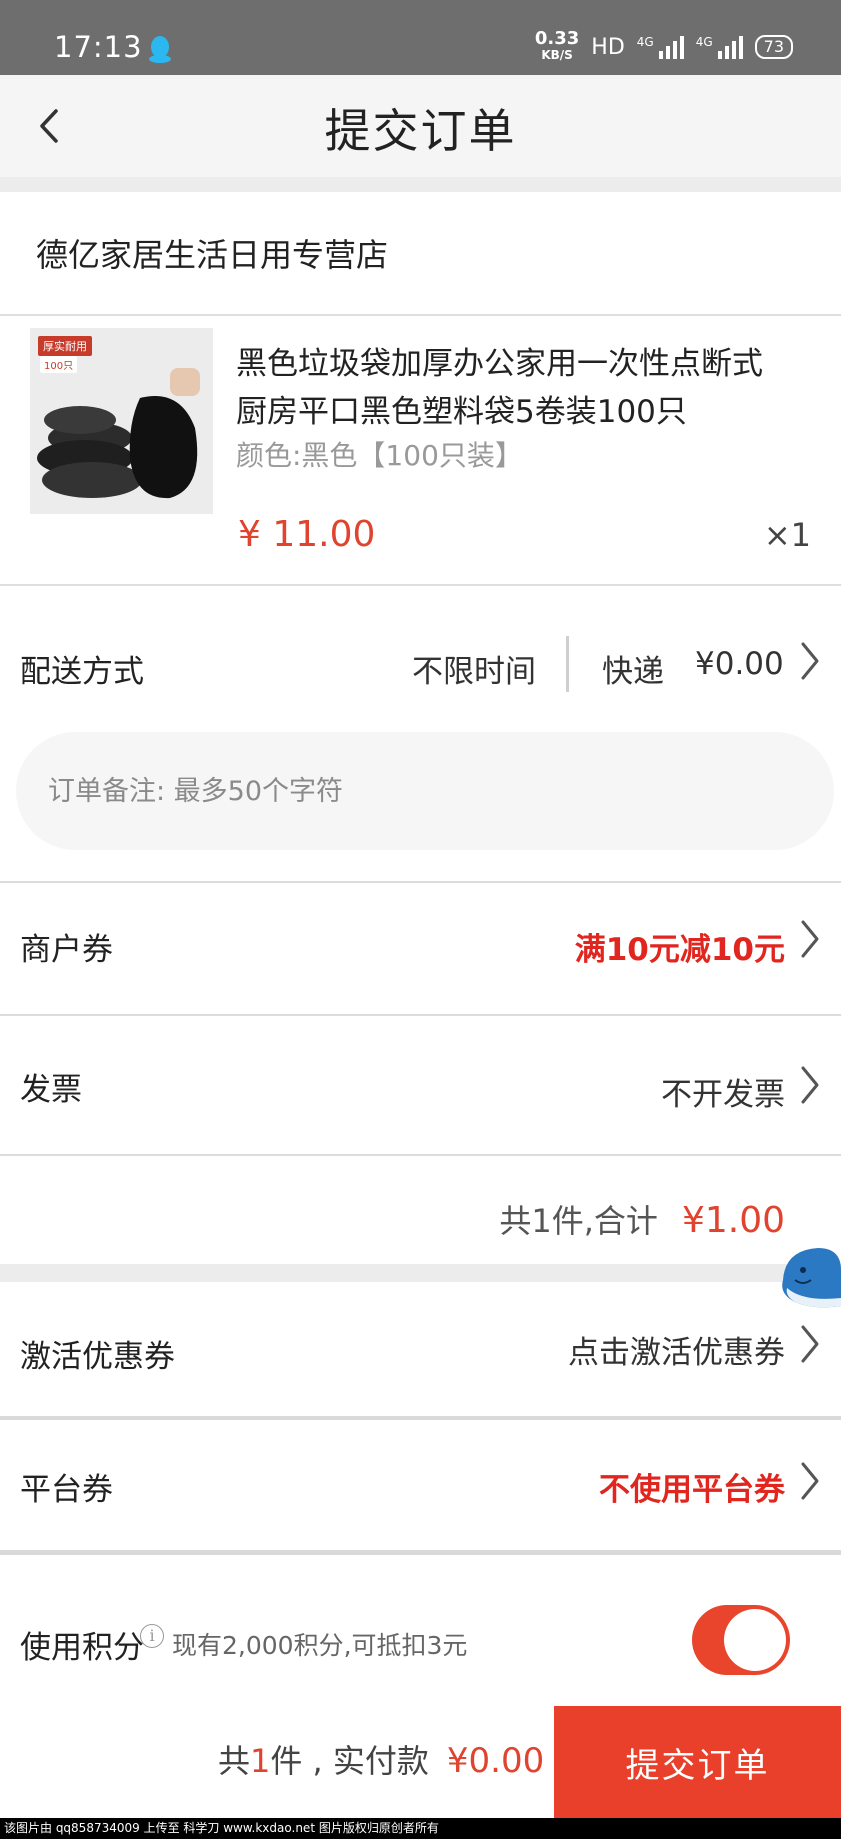  Describe the element at coordinates (697, 1762) in the screenshot. I see `submit-order-button: 提交订单` at that location.